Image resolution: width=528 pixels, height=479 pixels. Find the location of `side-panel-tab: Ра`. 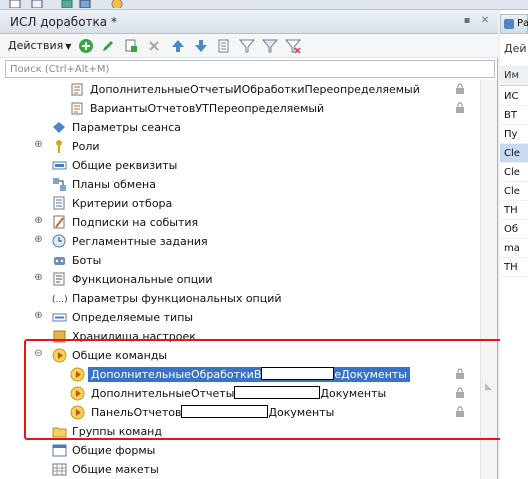

side-panel-tab: Ра is located at coordinates (514, 24).